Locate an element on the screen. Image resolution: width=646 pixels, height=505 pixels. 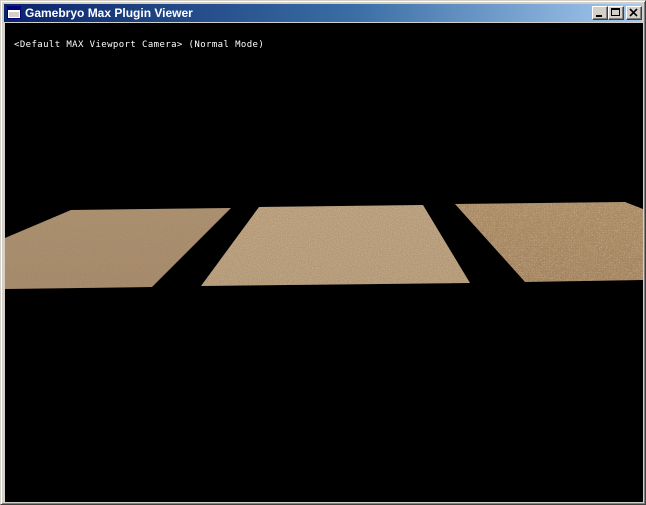
minimize-icon is located at coordinates (599, 16).